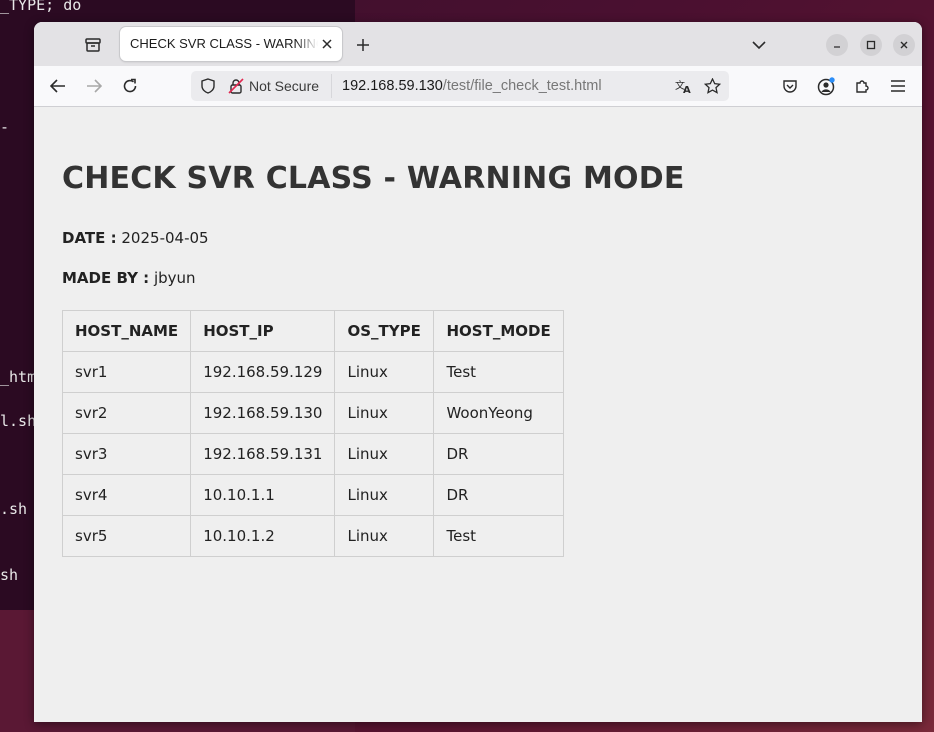 This screenshot has width=934, height=732. Describe the element at coordinates (14, 509) in the screenshot. I see `terminal-line: .sh` at that location.